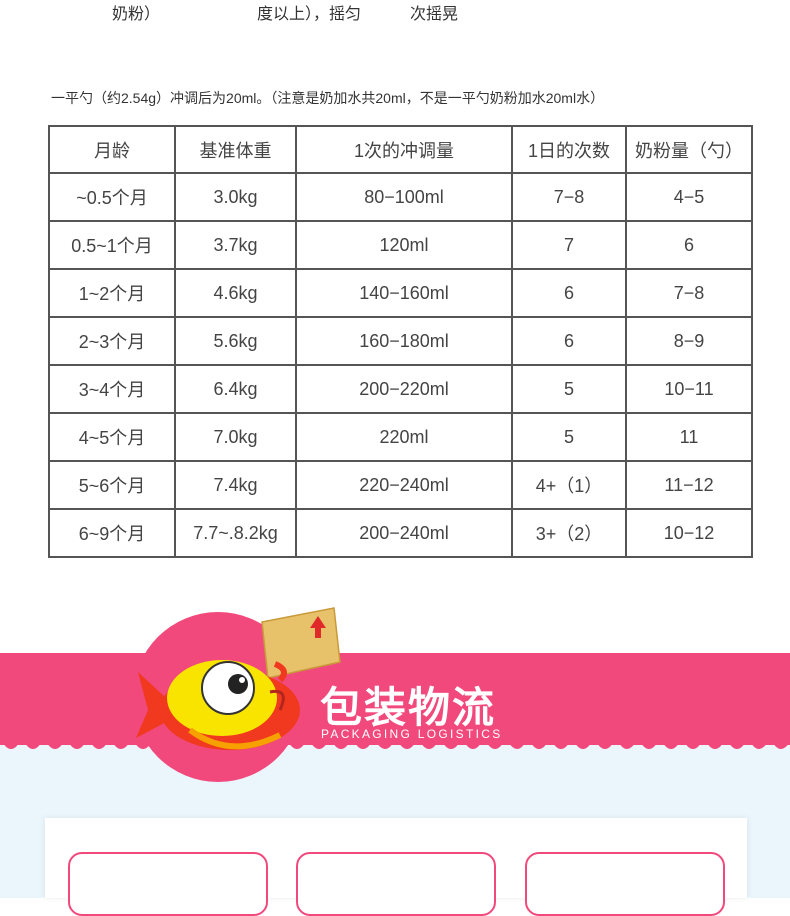  What do you see at coordinates (404, 485) in the screenshot?
I see `cell: 220−240ml` at bounding box center [404, 485].